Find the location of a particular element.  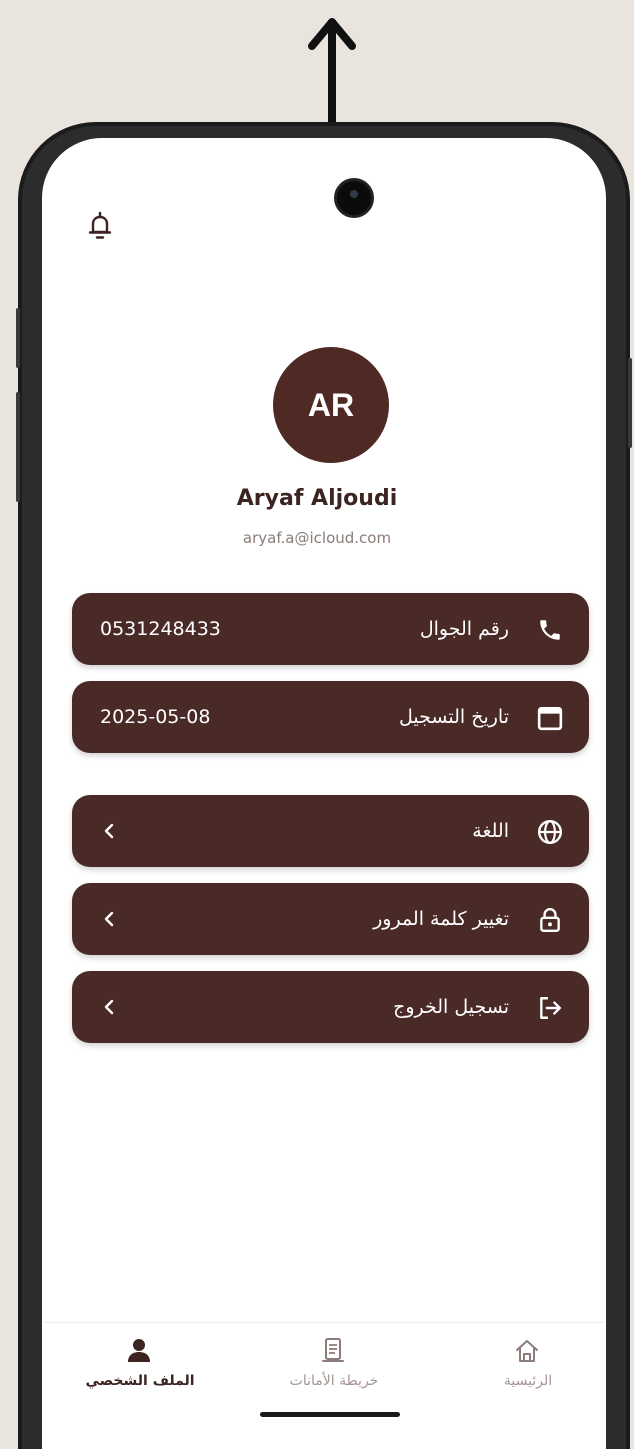

tab-profile-label: الملف الشخصي is located at coordinates (140, 1381).